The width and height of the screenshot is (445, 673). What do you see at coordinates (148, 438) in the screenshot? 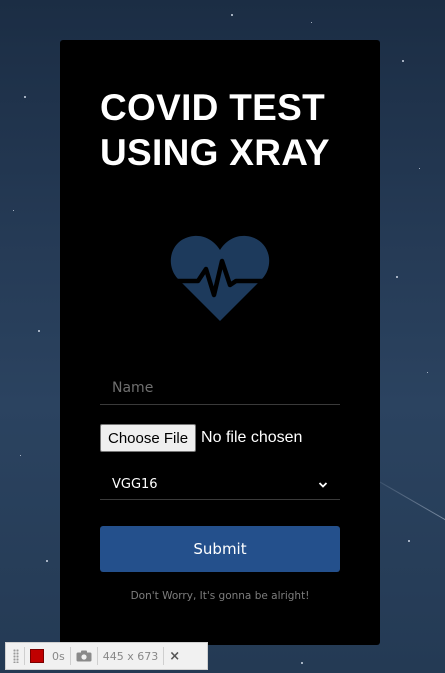
I see `choose-file-button: Choose File` at bounding box center [148, 438].